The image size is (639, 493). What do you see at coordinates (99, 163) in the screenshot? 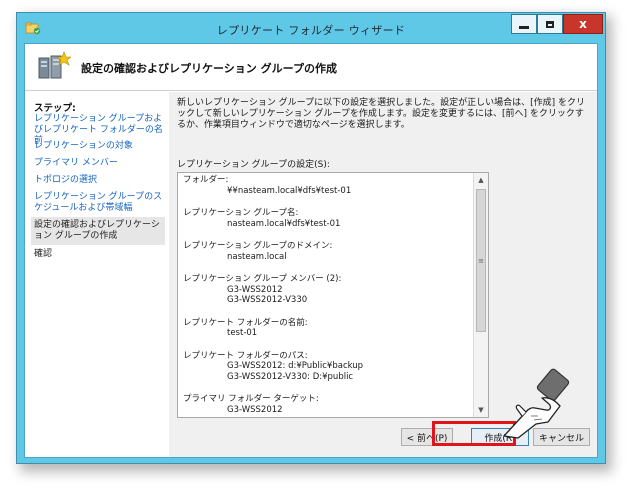
I see `step-primary-member: プライマリ メンバー` at bounding box center [99, 163].